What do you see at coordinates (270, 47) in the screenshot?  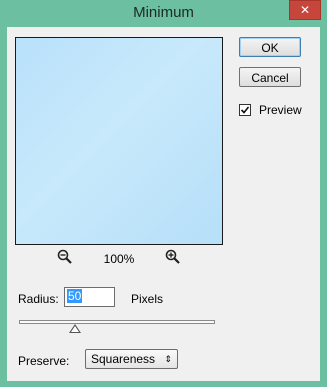 I see `ok-button: OK` at bounding box center [270, 47].